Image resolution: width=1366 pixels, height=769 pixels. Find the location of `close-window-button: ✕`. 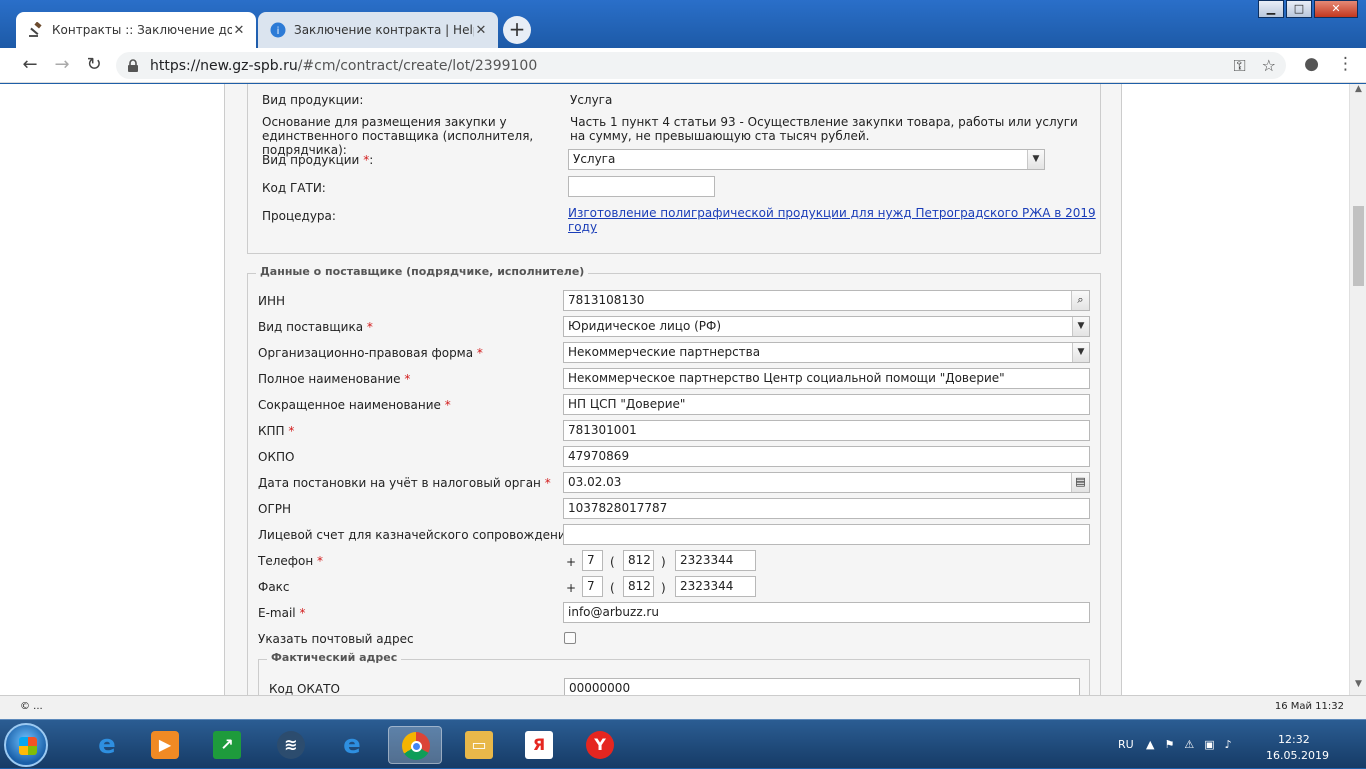

close-window-button: ✕ is located at coordinates (1336, 9).